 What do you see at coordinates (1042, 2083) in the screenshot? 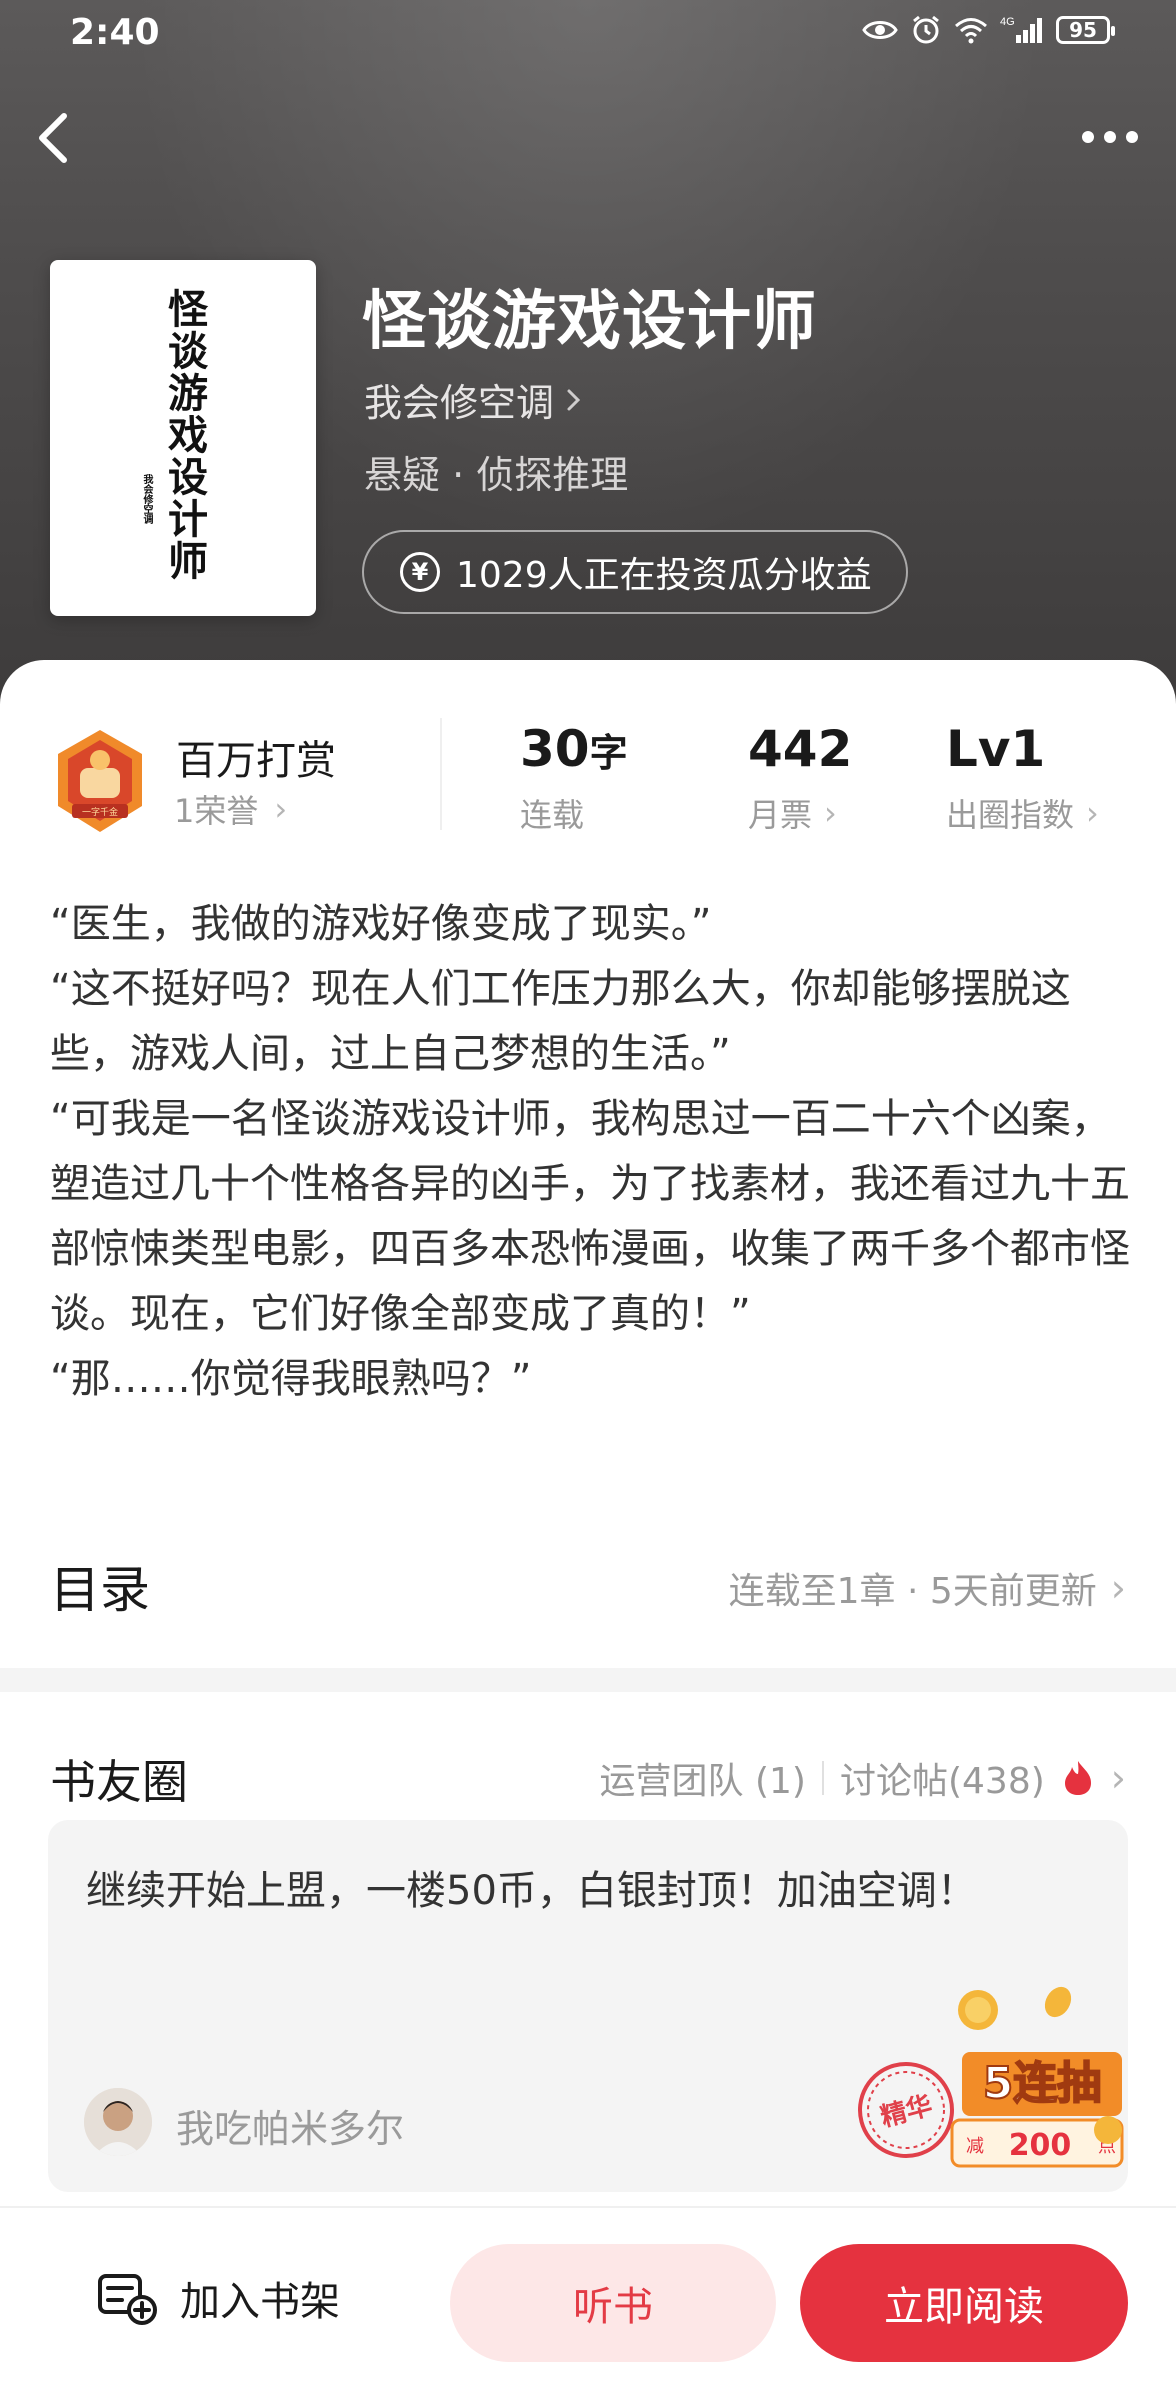
I see `promo-title: 5连抽` at bounding box center [1042, 2083].